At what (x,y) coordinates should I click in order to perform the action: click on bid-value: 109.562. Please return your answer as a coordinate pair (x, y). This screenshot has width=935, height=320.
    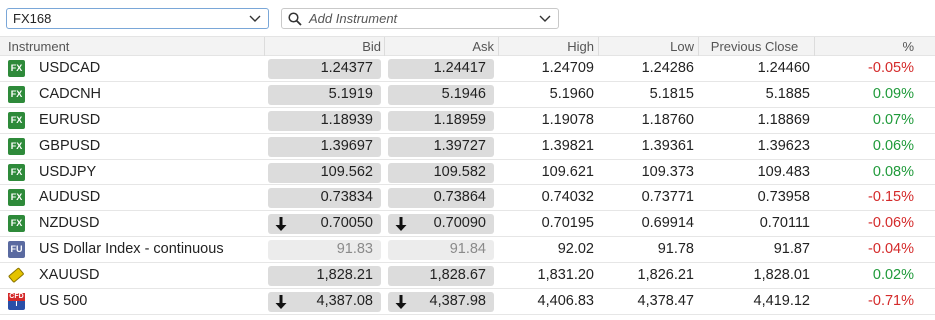
    Looking at the image, I should click on (346, 171).